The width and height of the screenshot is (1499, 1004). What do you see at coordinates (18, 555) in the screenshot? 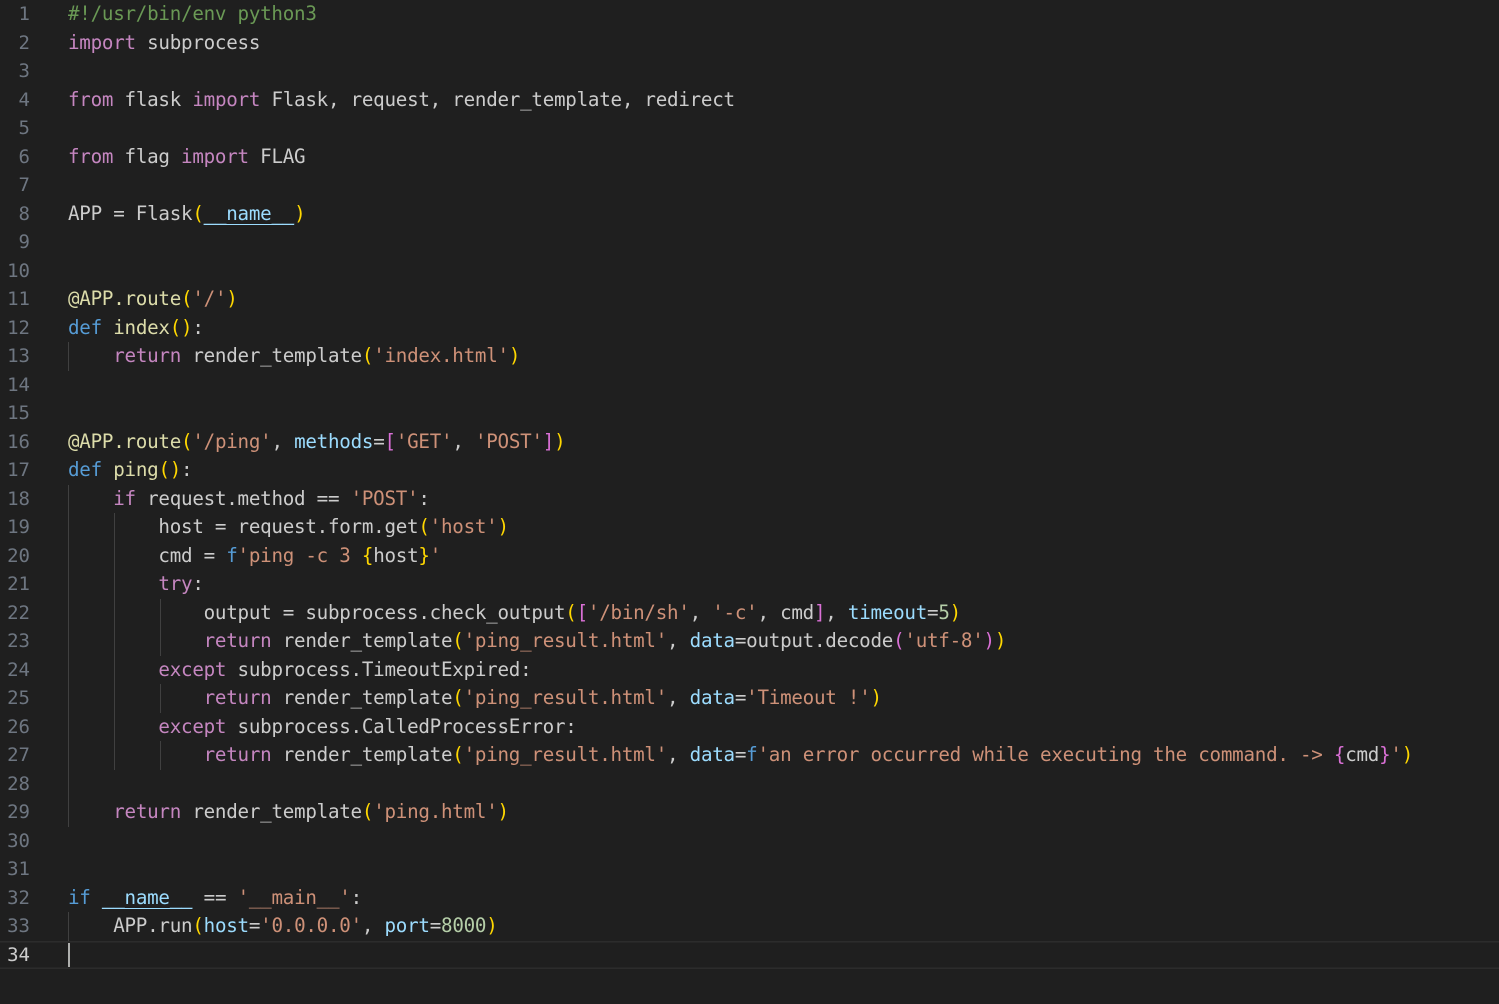
I see `line-number: 20` at bounding box center [18, 555].